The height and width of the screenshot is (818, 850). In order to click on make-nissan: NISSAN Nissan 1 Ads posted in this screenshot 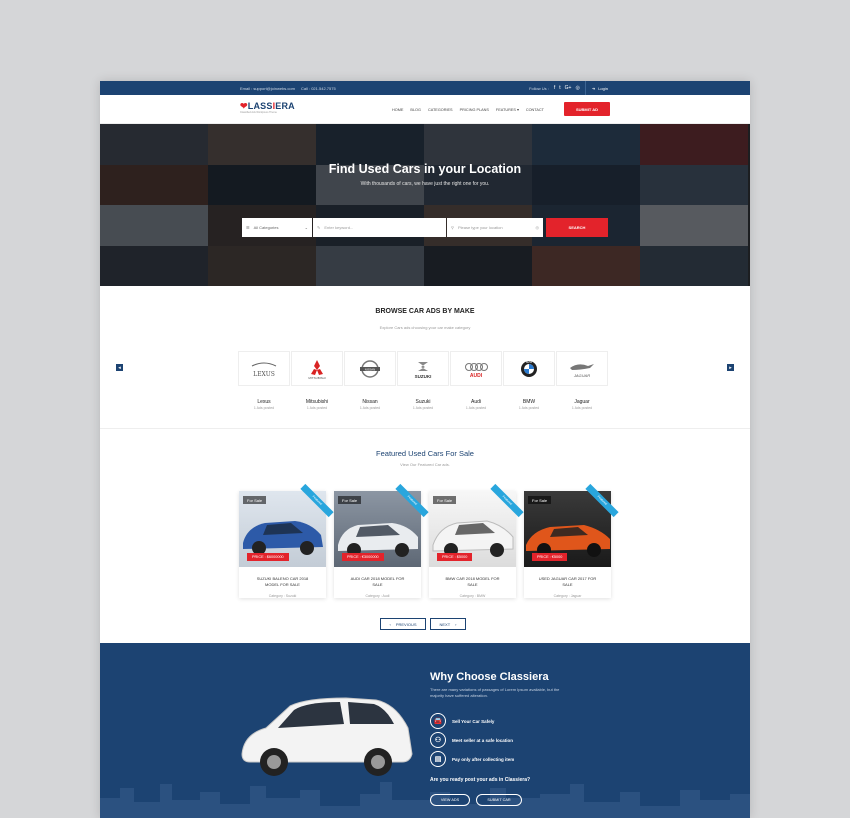, I will do `click(370, 380)`.